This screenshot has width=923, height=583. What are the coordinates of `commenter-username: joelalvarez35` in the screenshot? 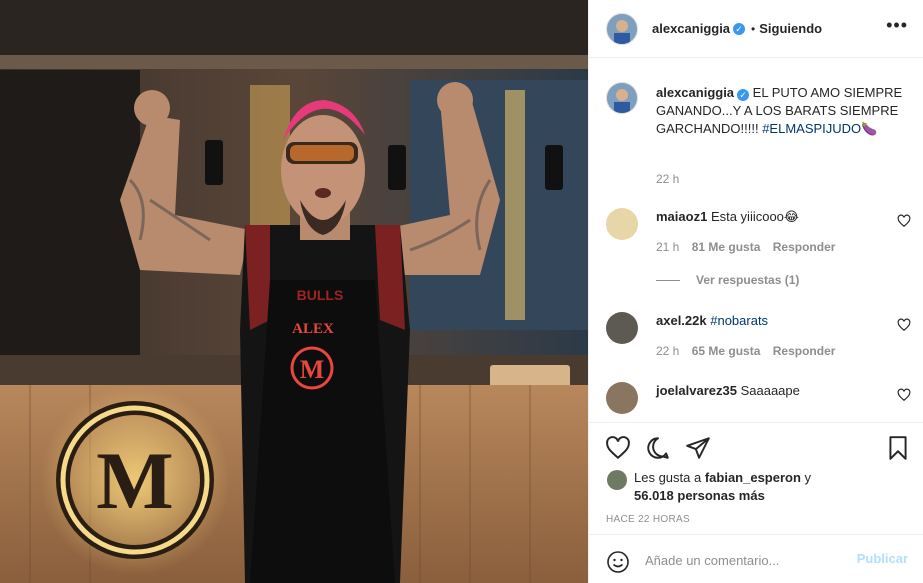 It's located at (696, 390).